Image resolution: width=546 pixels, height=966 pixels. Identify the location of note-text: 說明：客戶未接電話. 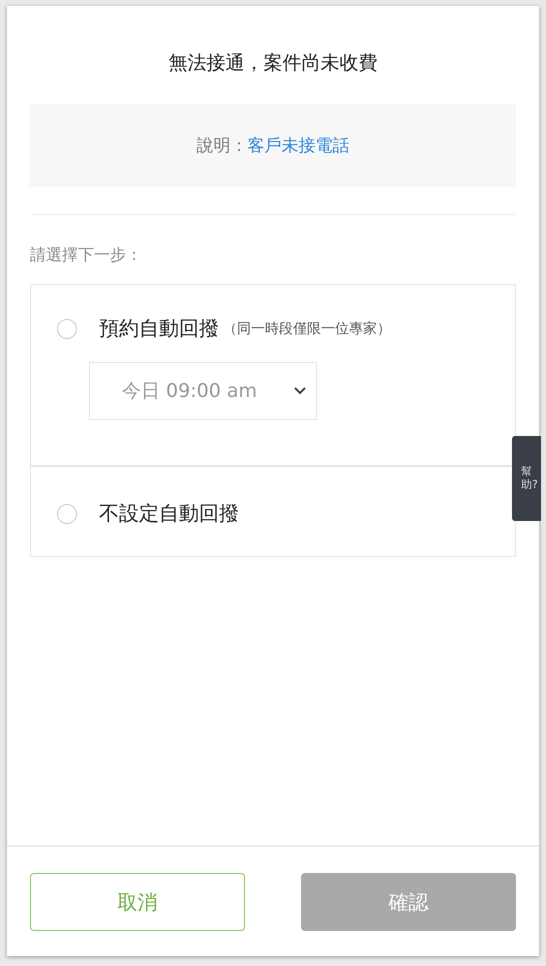
(273, 146).